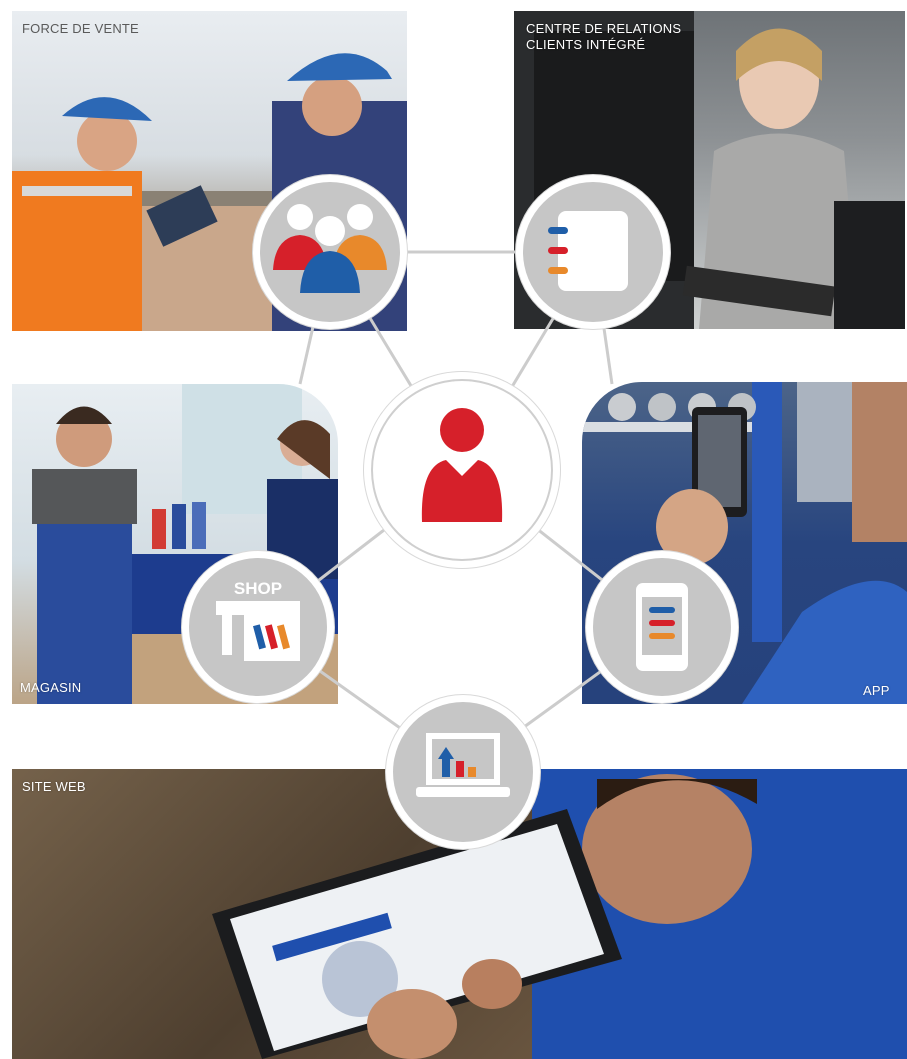 The height and width of the screenshot is (1059, 907). What do you see at coordinates (330, 248) in the screenshot?
I see `team-icon` at bounding box center [330, 248].